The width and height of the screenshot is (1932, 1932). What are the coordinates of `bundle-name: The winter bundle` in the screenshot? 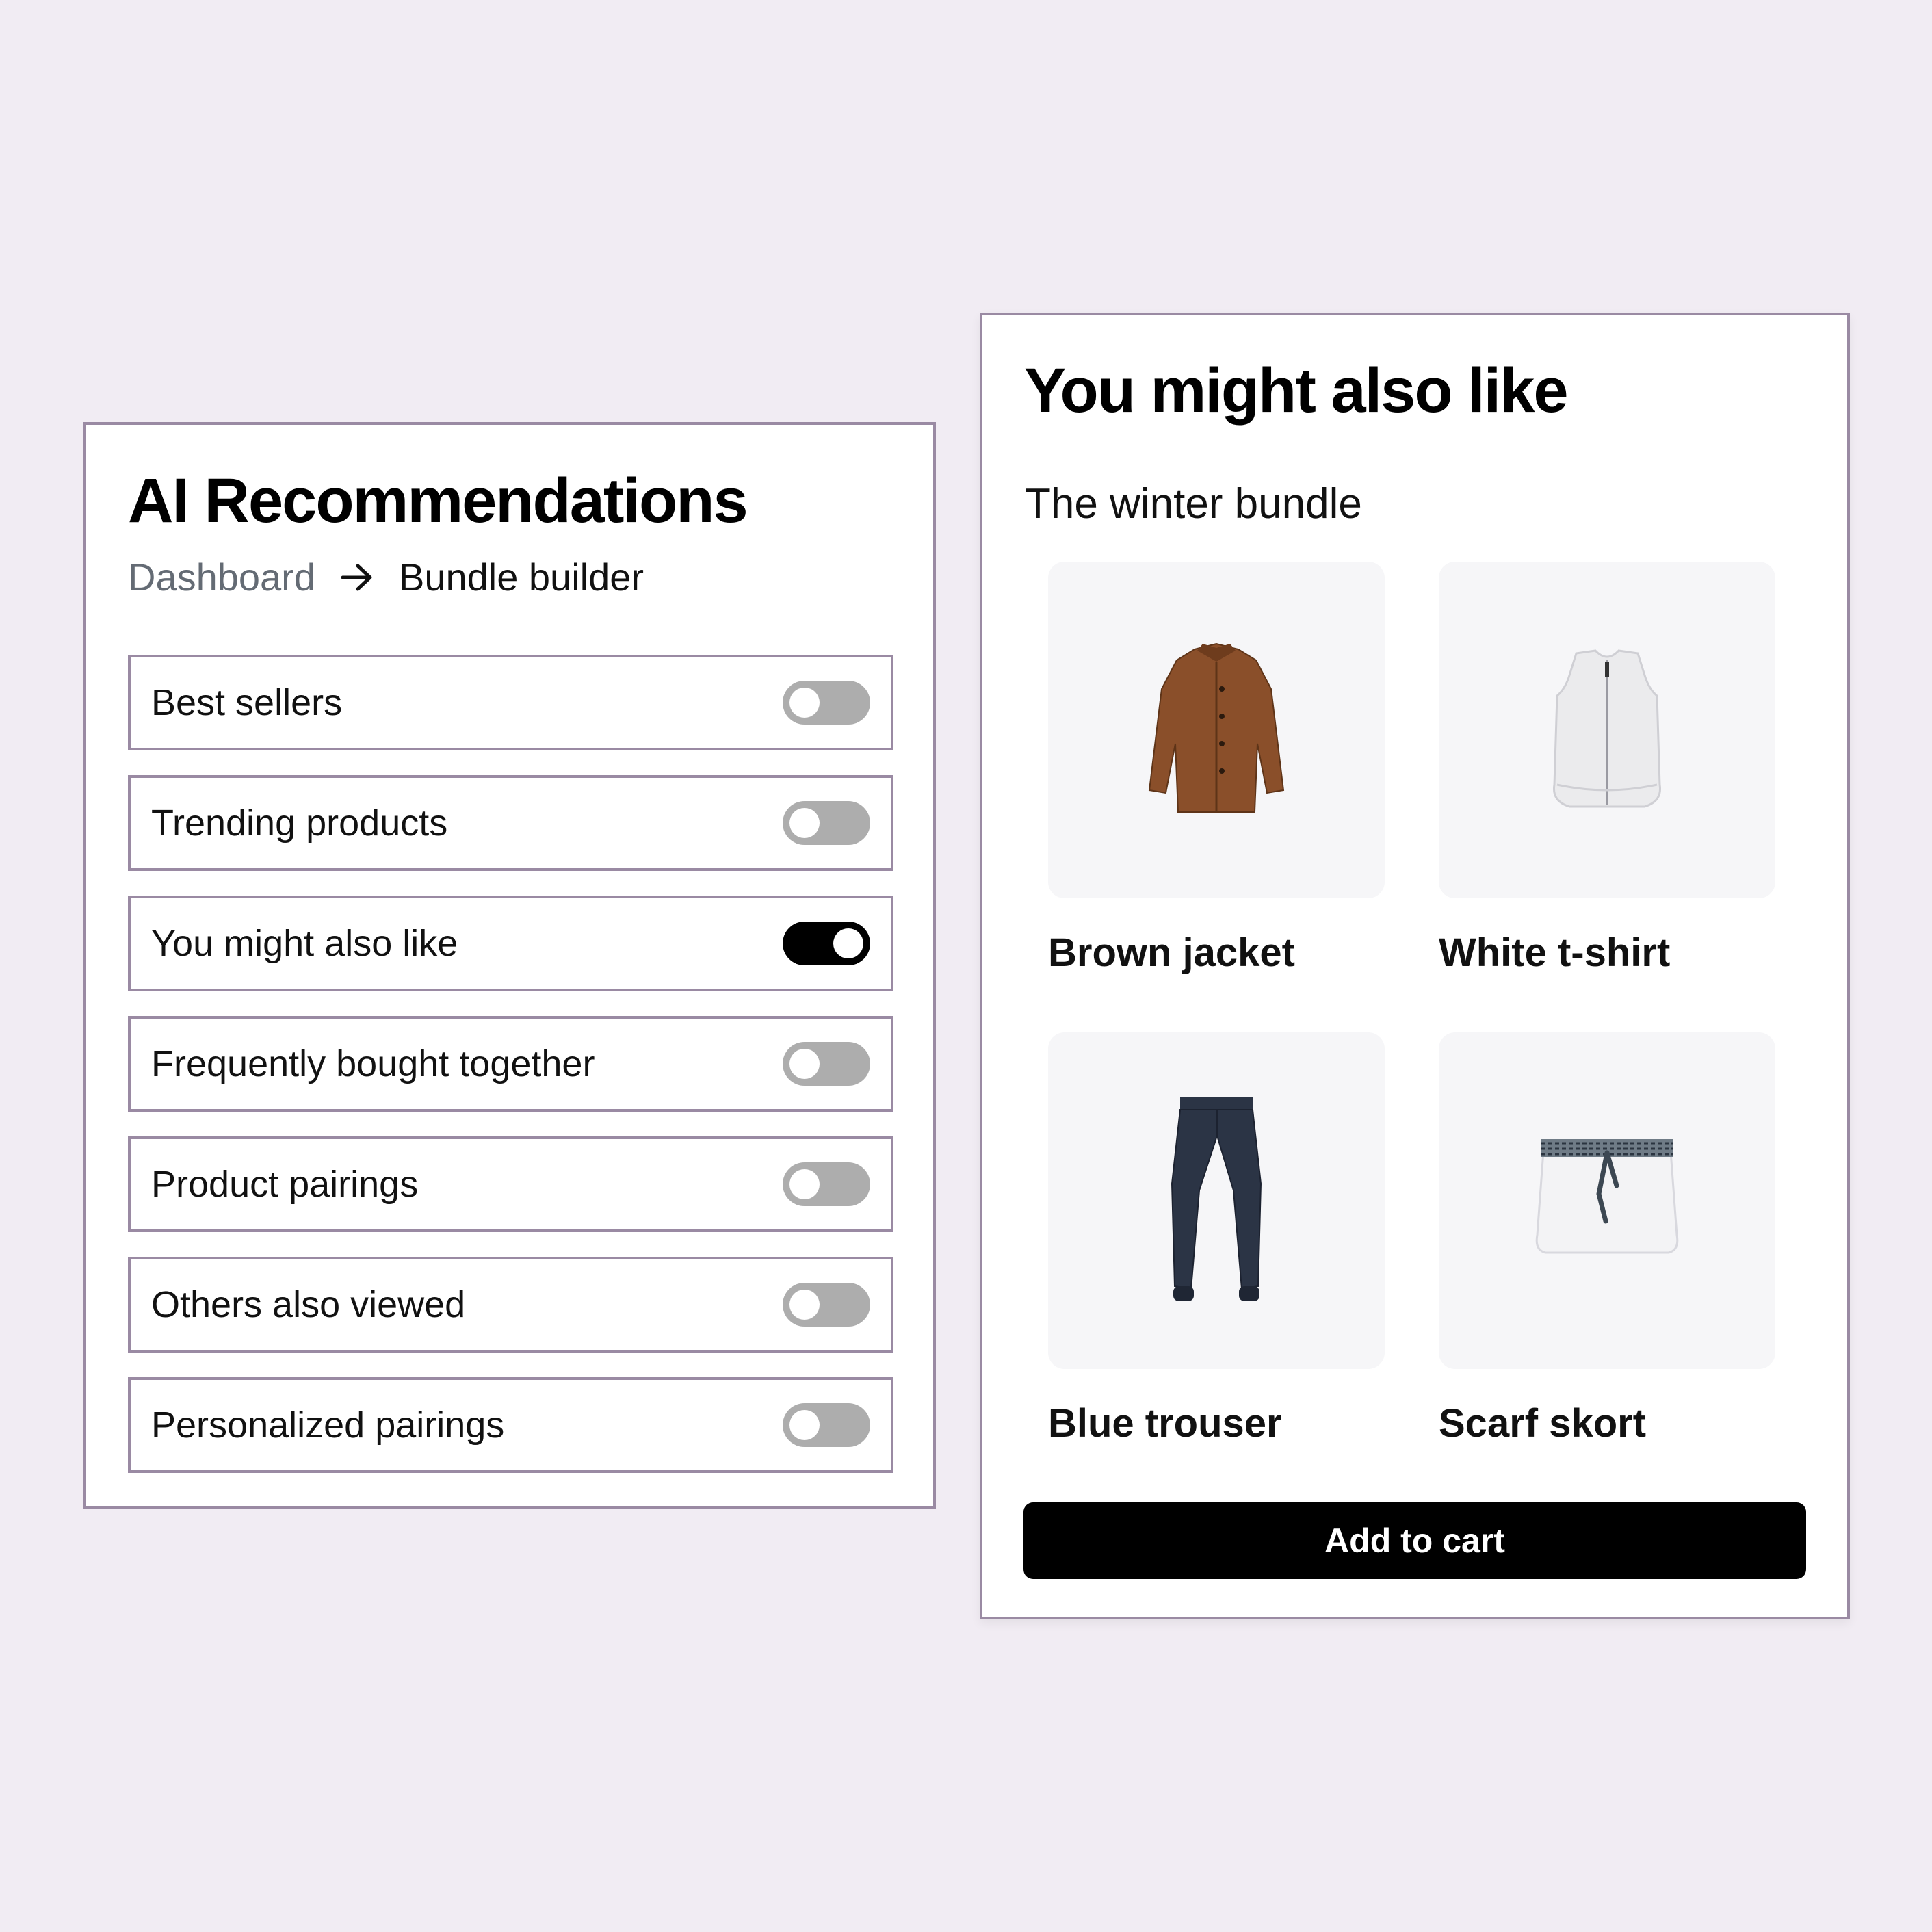 It's located at (1193, 504).